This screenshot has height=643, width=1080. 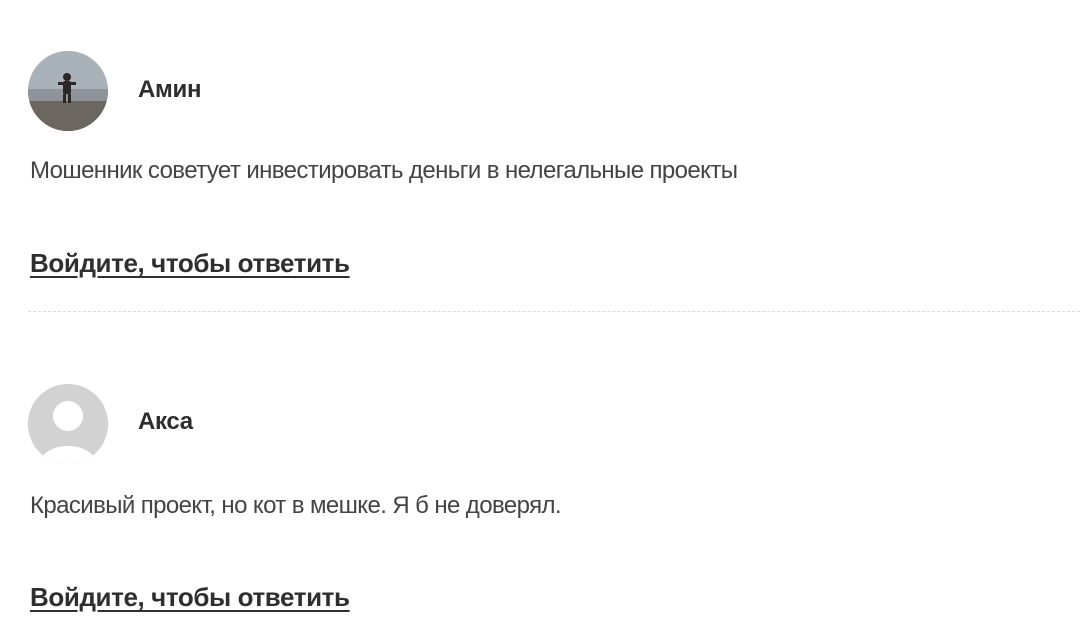 I want to click on comment-author: Амин, so click(x=170, y=89).